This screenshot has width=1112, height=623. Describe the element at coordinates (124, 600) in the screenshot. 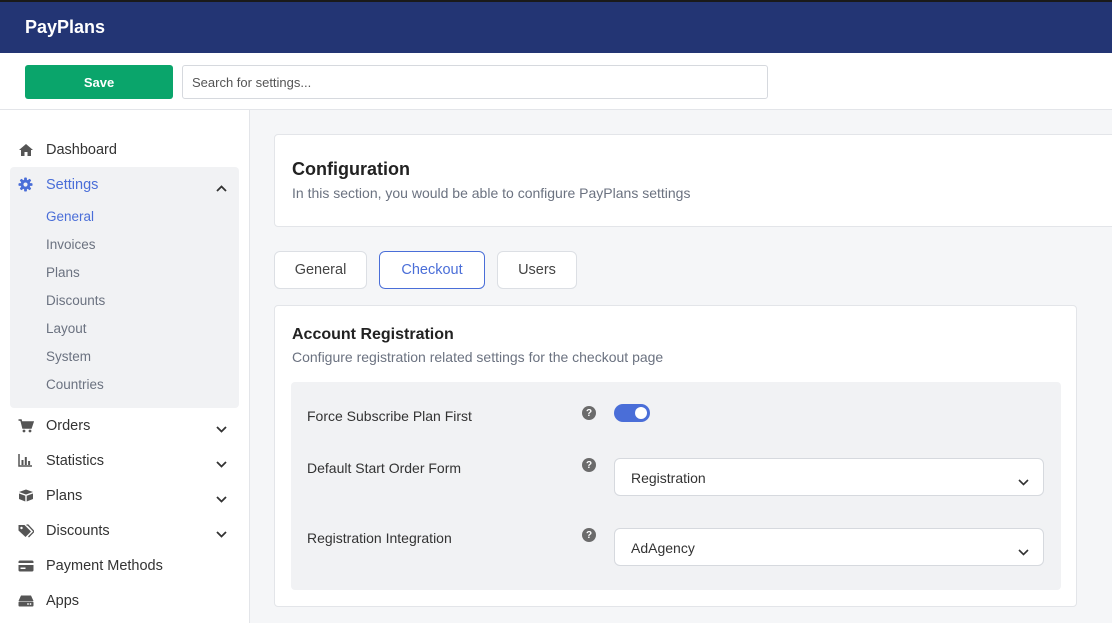

I see `sidebar-item-apps: Apps` at that location.